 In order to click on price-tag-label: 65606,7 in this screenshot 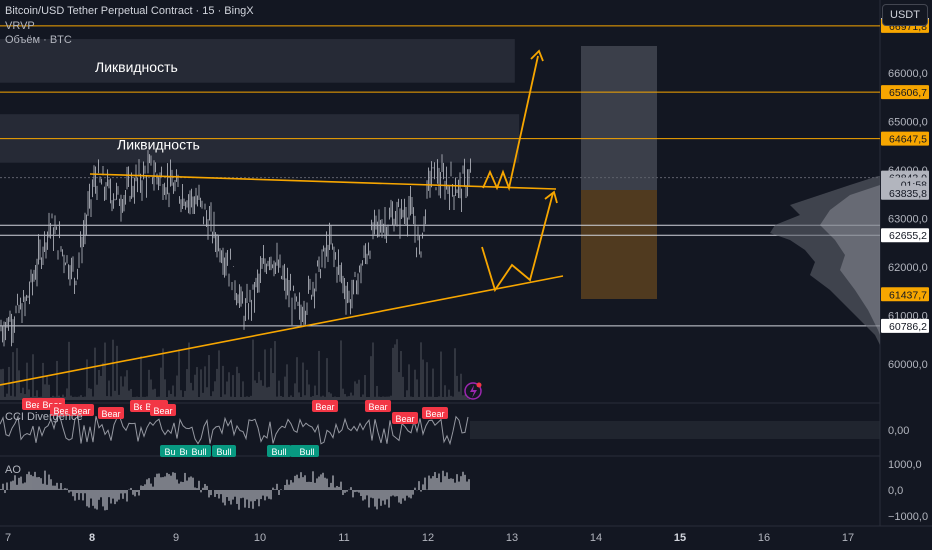, I will do `click(908, 93)`.